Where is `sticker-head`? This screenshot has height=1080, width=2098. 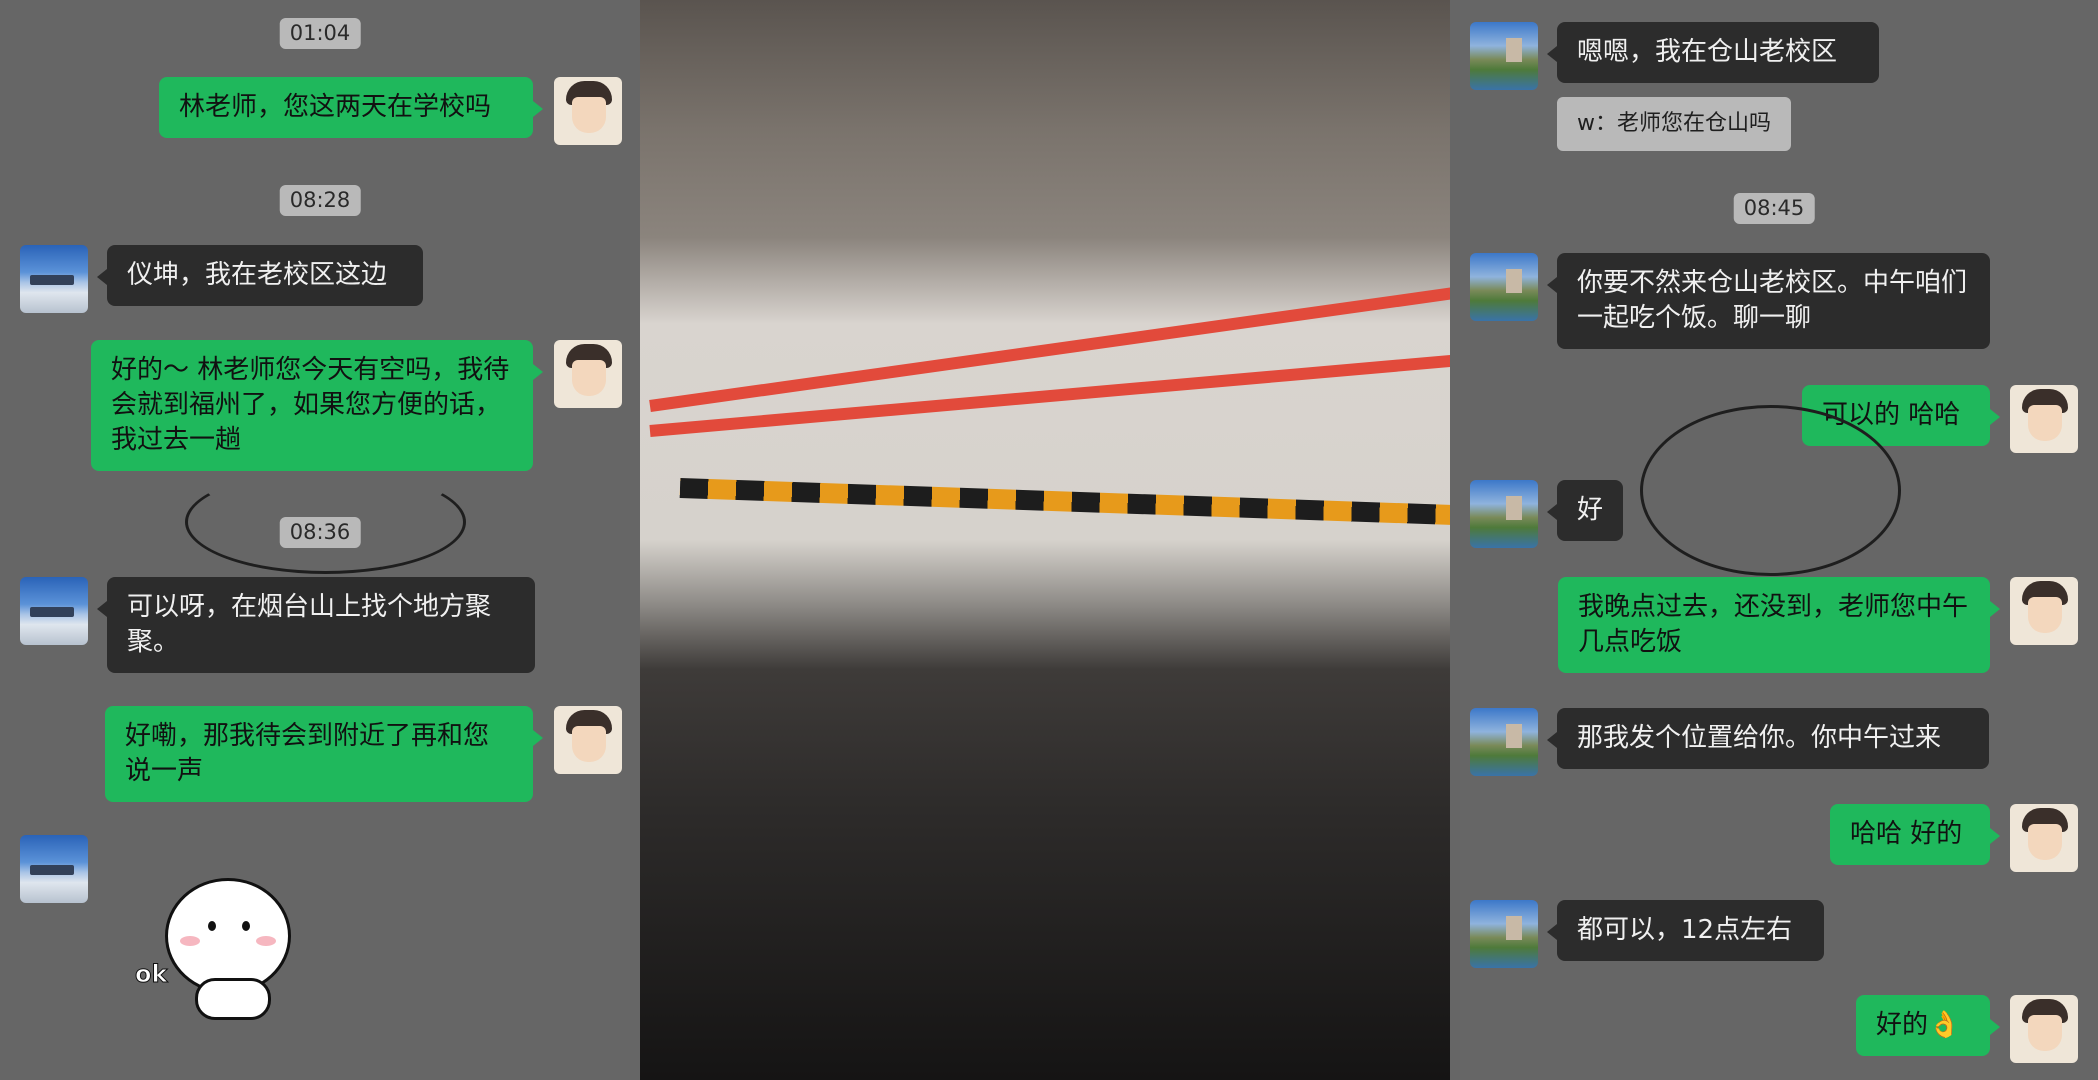 sticker-head is located at coordinates (228, 936).